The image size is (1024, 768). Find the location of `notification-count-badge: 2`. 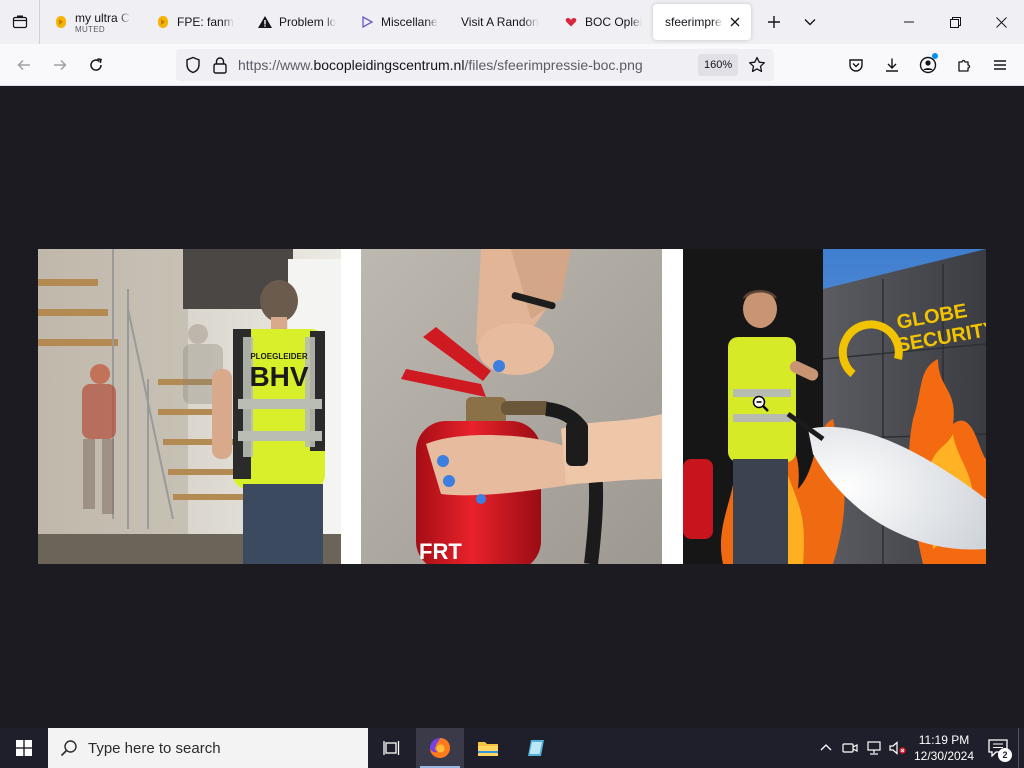

notification-count-badge: 2 is located at coordinates (1005, 755).